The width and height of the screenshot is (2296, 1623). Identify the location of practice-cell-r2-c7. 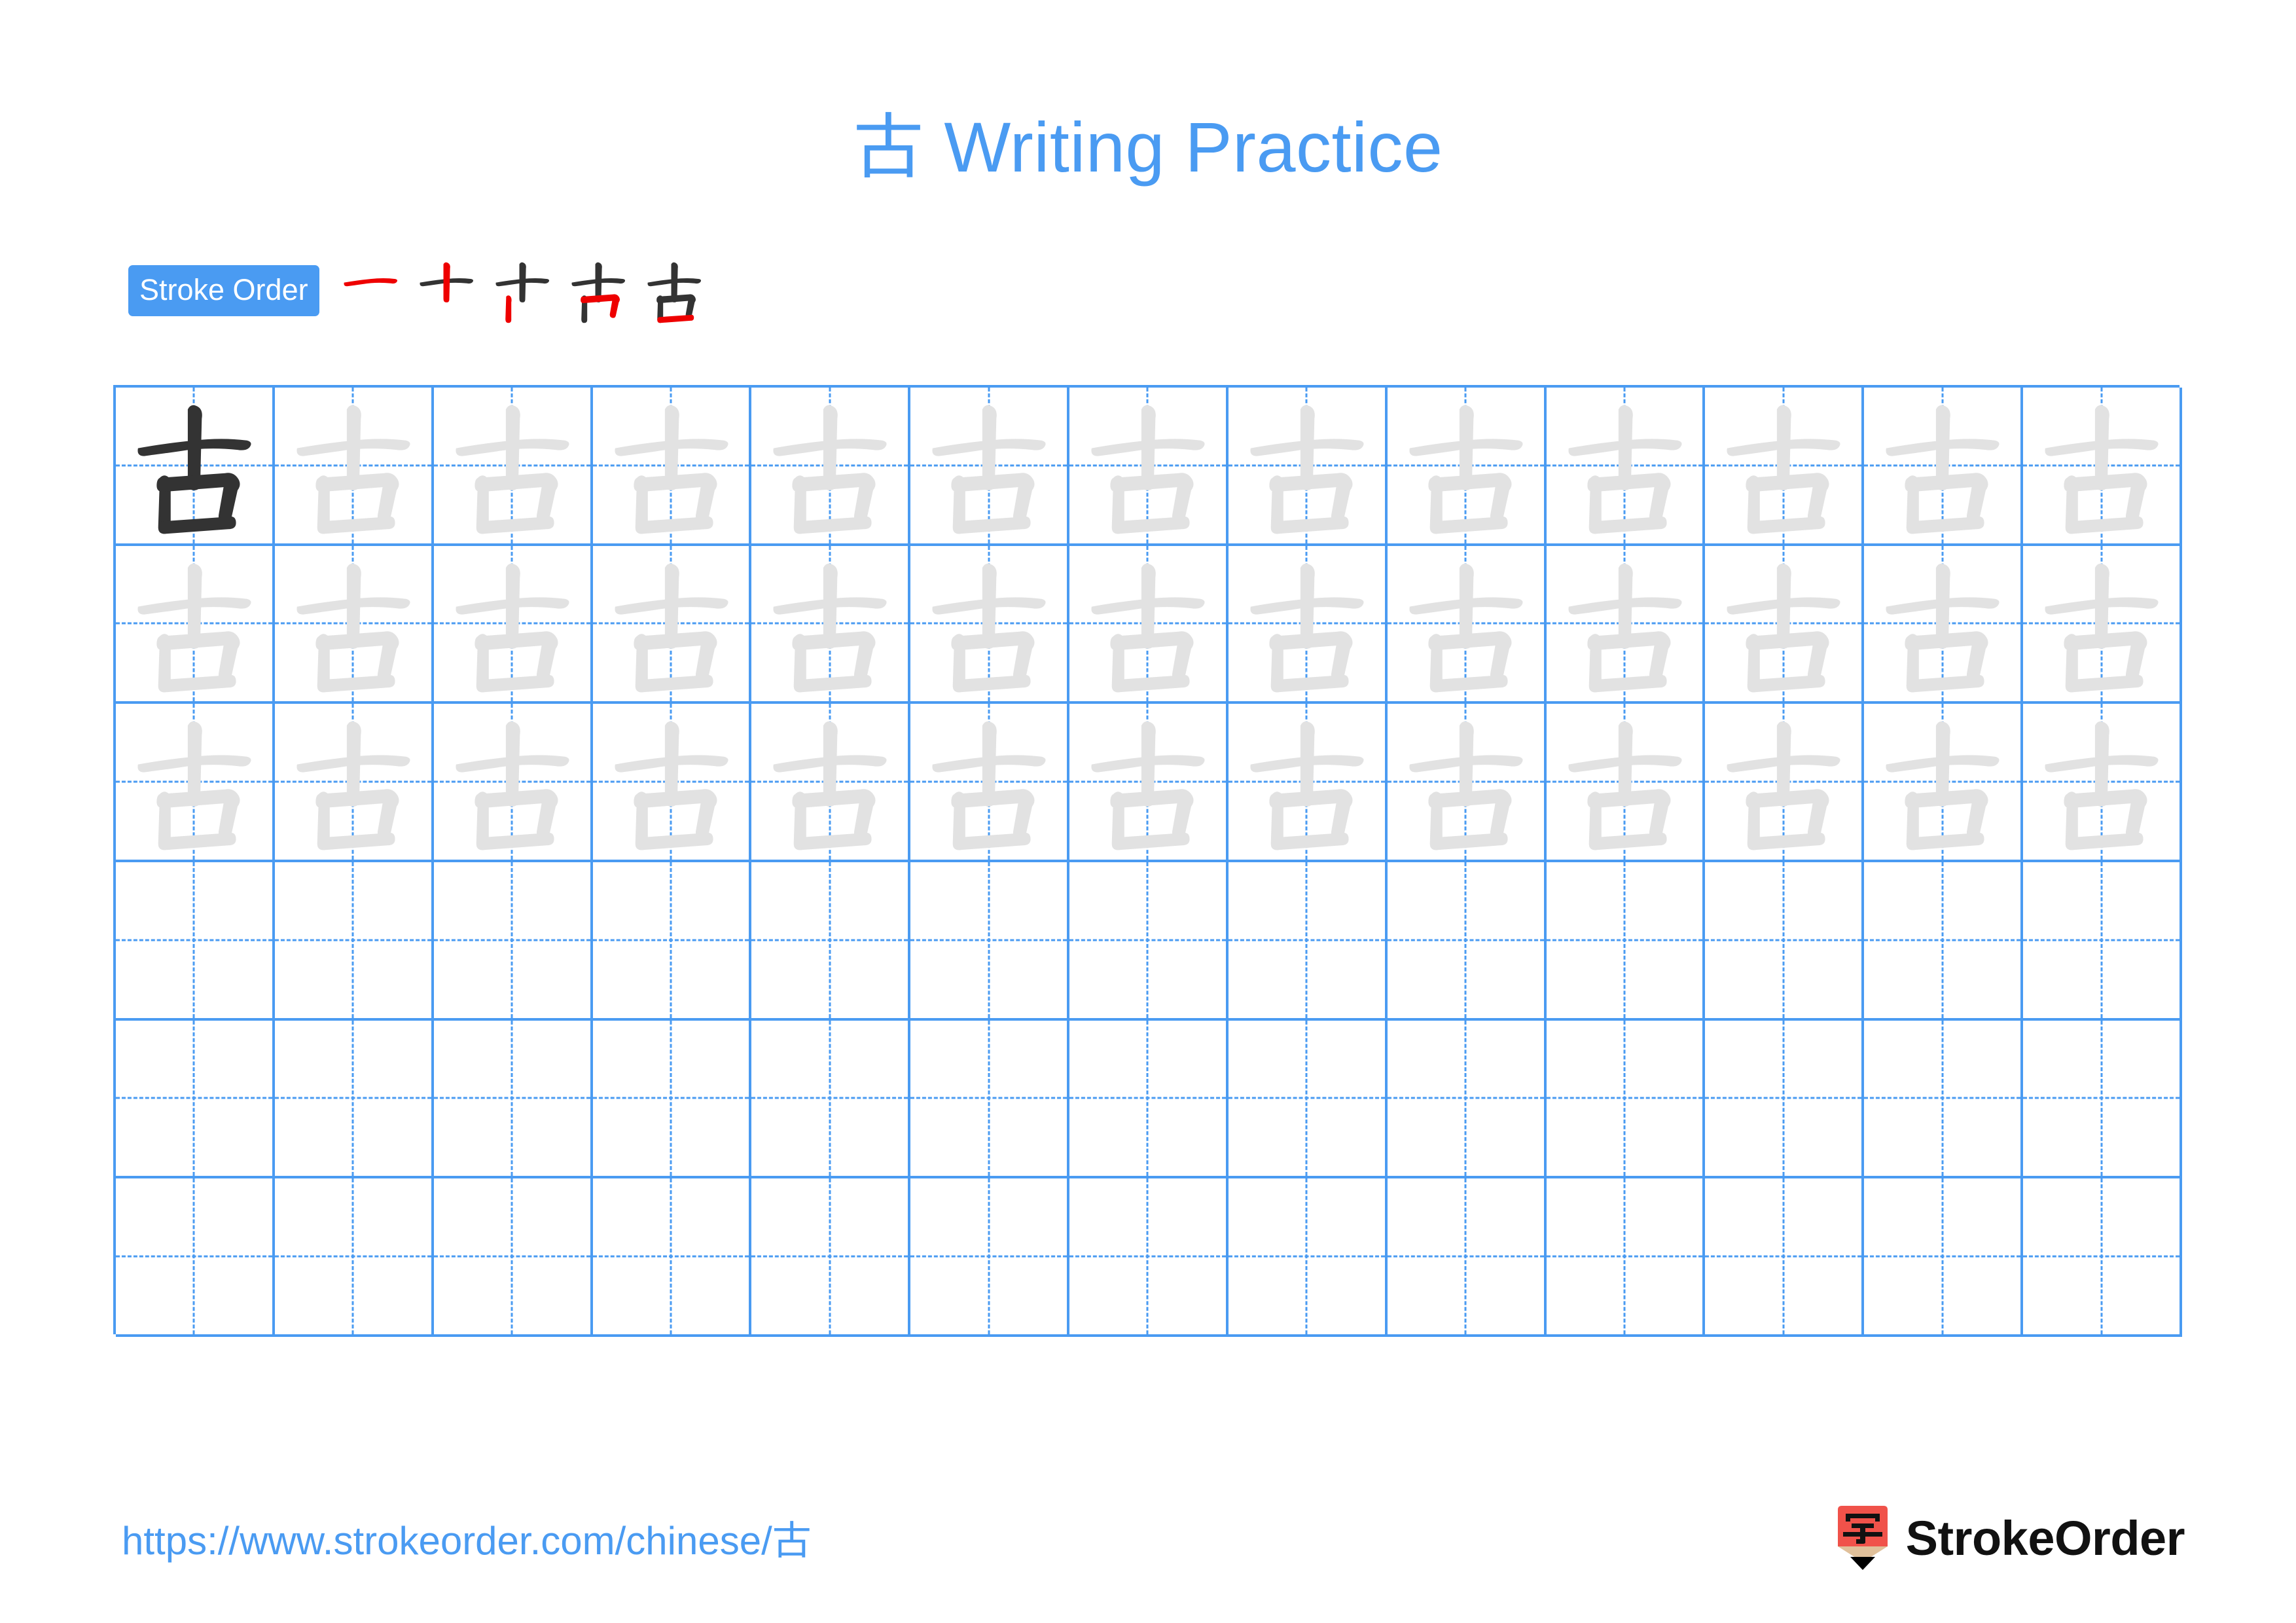
(1149, 624).